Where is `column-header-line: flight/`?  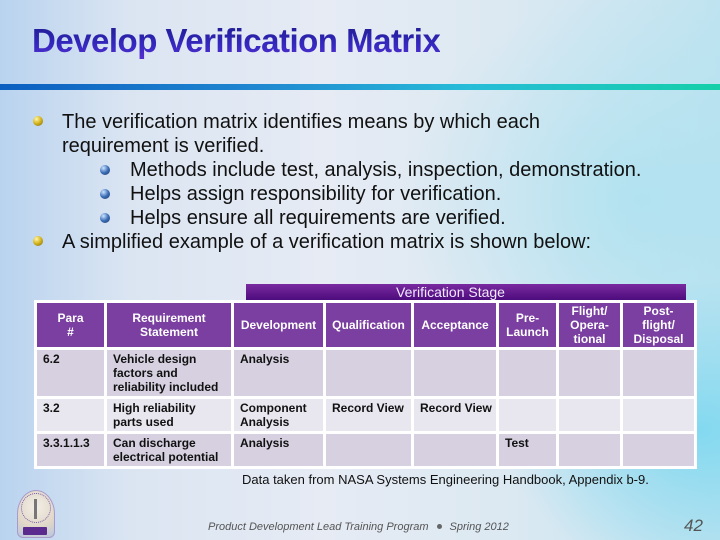
column-header-line: flight/ is located at coordinates (658, 325).